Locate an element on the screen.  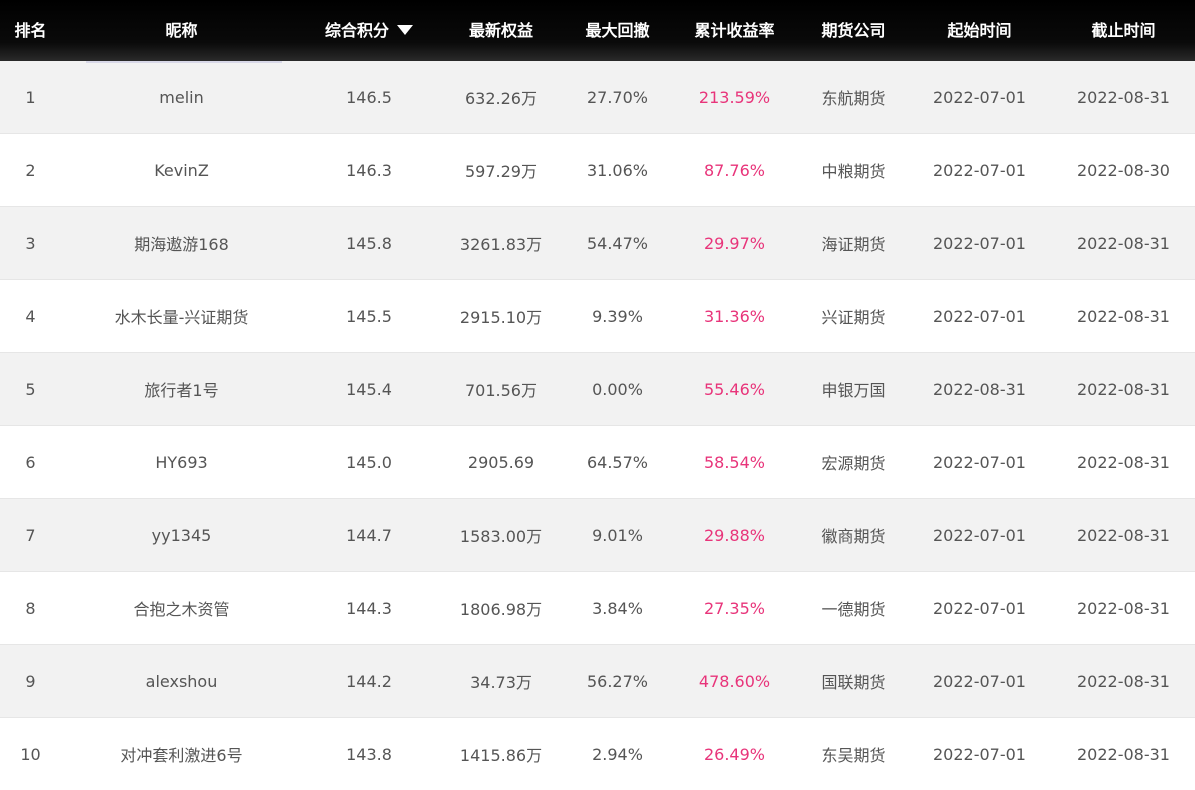
column-header-score-sortable: 综合积分 is located at coordinates (369, 30).